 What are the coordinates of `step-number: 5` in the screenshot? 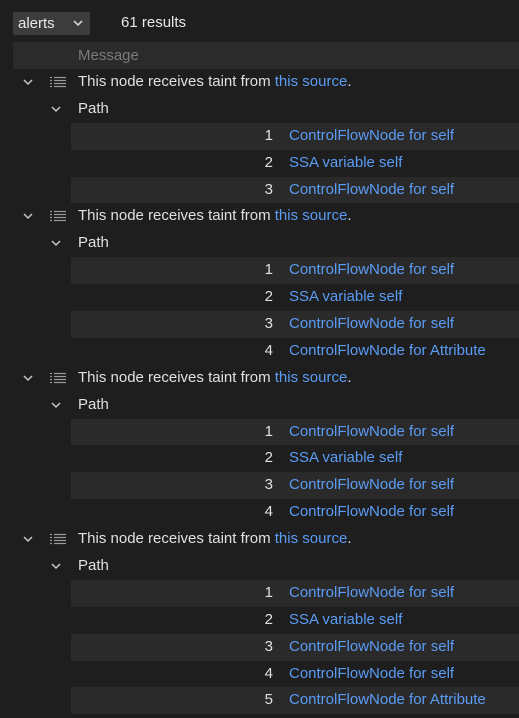 It's located at (268, 700).